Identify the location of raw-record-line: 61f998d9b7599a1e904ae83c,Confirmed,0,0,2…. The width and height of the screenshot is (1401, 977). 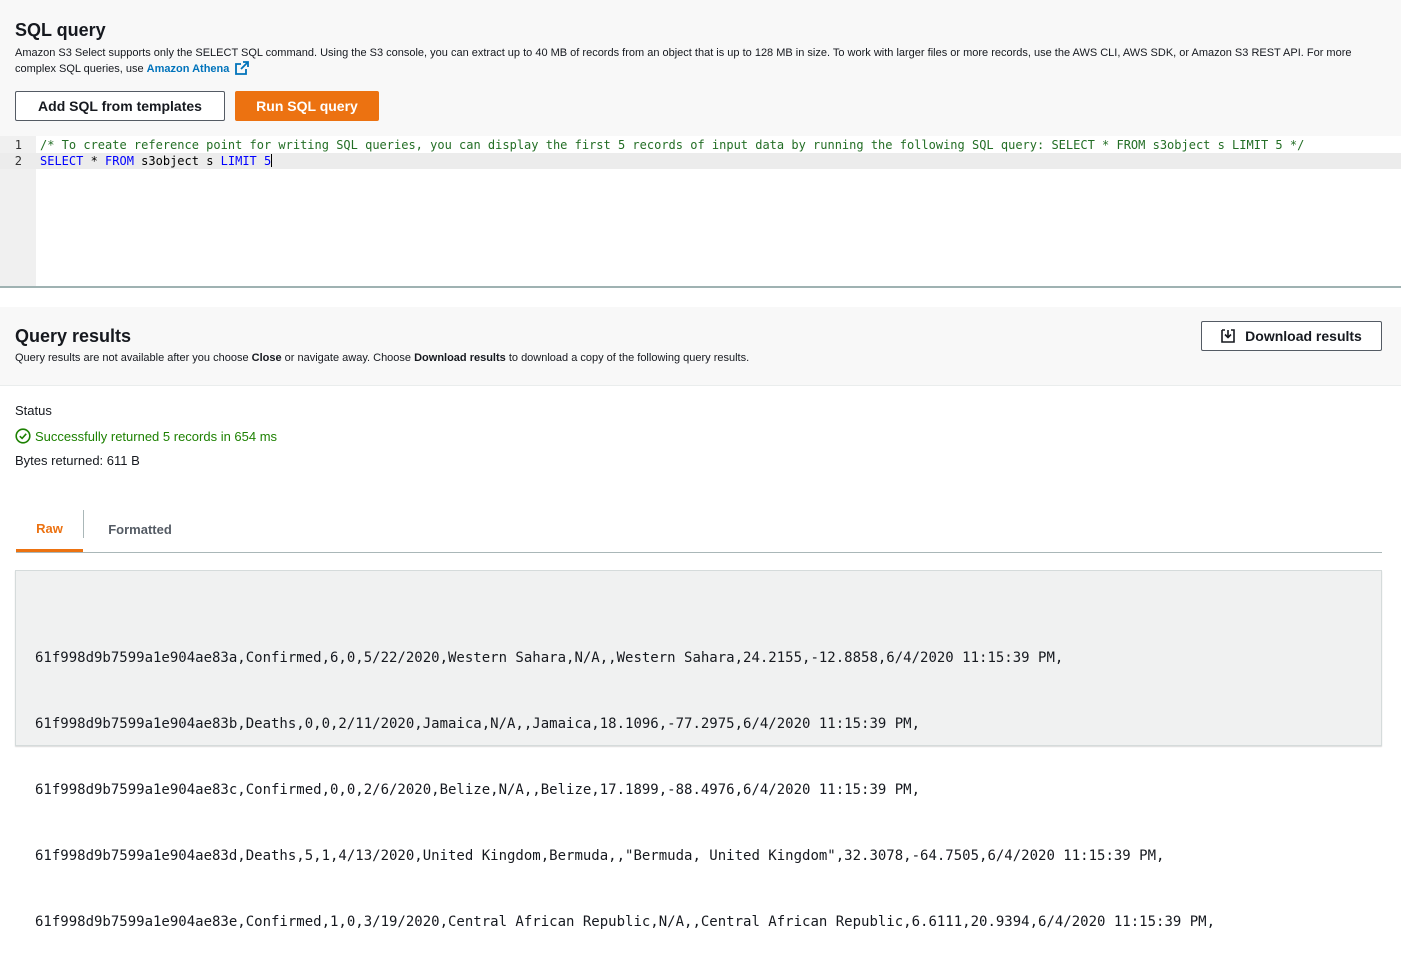
(478, 790).